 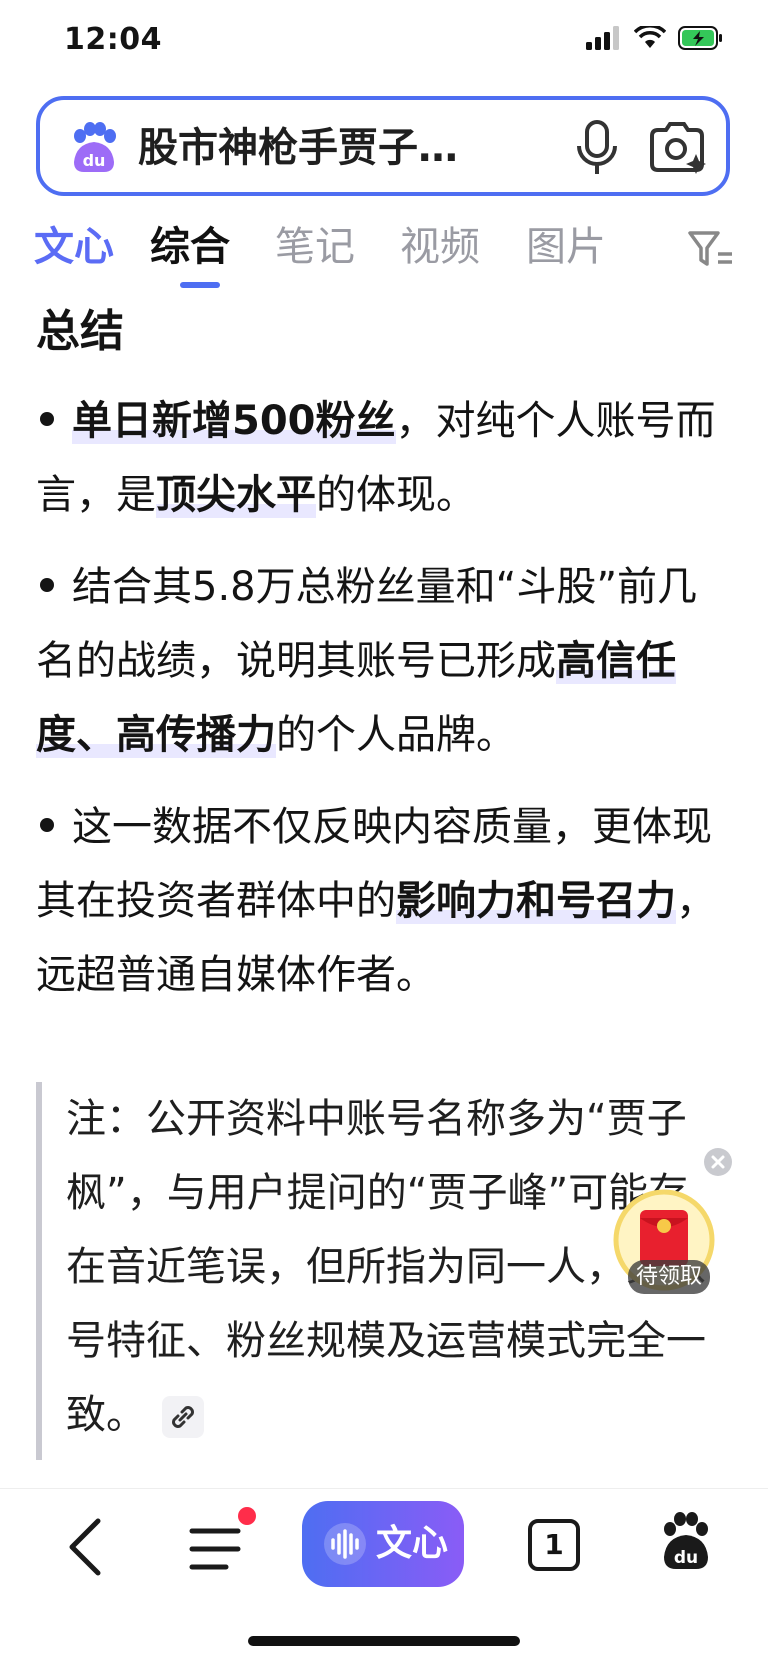 What do you see at coordinates (384, 1641) in the screenshot?
I see `home-indicator` at bounding box center [384, 1641].